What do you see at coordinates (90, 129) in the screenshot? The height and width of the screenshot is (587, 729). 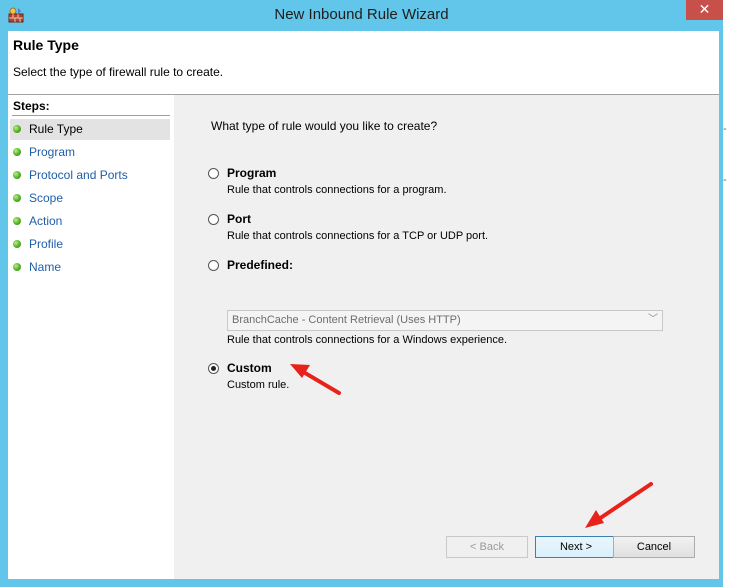 I see `step-rule-type: Rule Type` at bounding box center [90, 129].